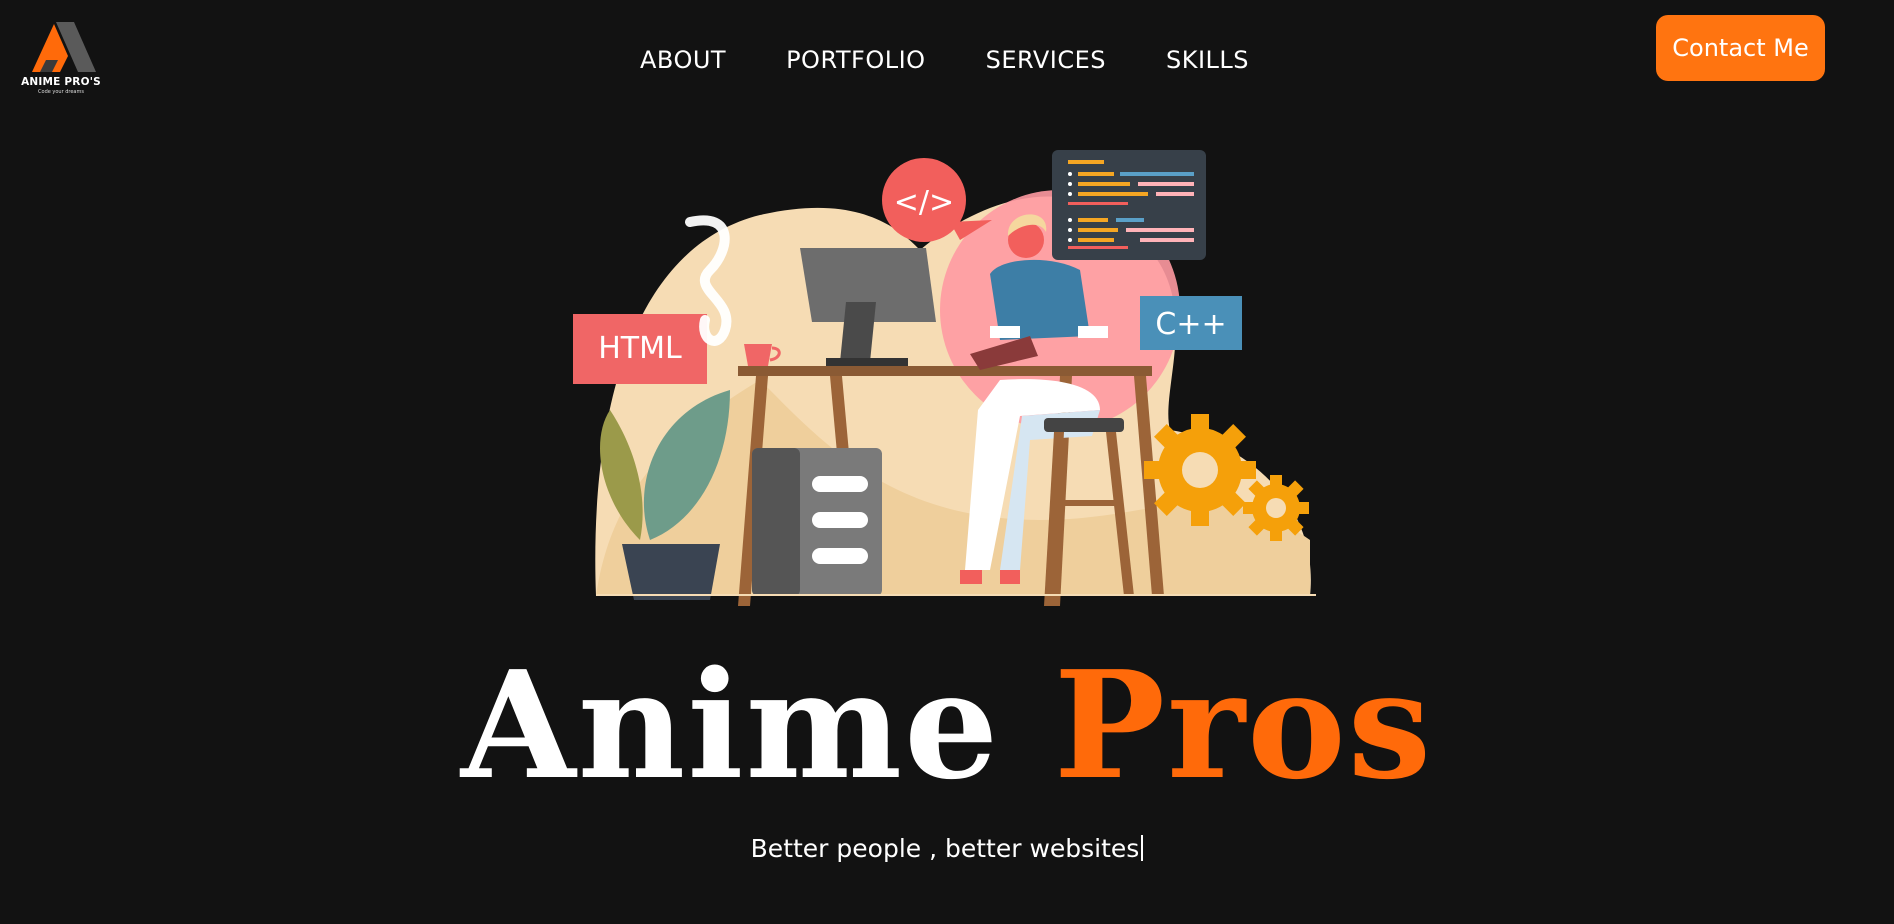 The width and height of the screenshot is (1894, 924). What do you see at coordinates (944, 60) in the screenshot?
I see `main-nav: ABOUT PORTFOLIO SERVICES SKILLS` at bounding box center [944, 60].